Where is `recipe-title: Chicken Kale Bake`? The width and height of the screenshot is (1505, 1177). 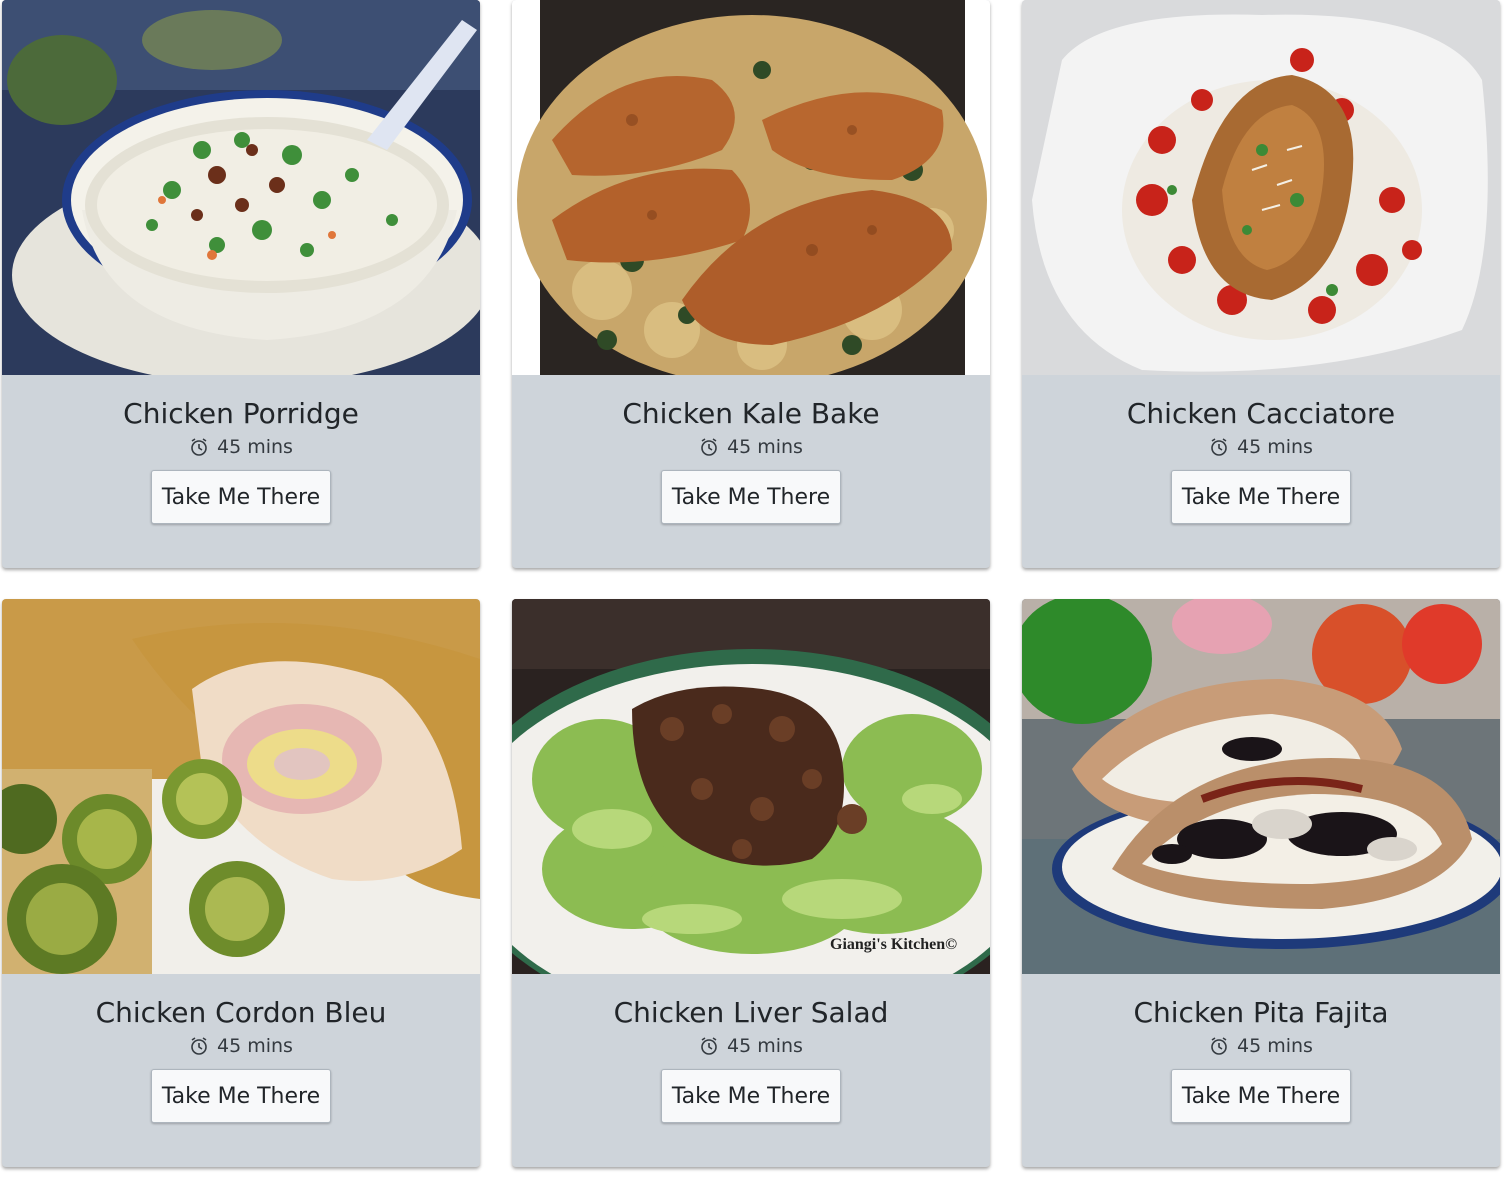
recipe-title: Chicken Kale Bake is located at coordinates (751, 413).